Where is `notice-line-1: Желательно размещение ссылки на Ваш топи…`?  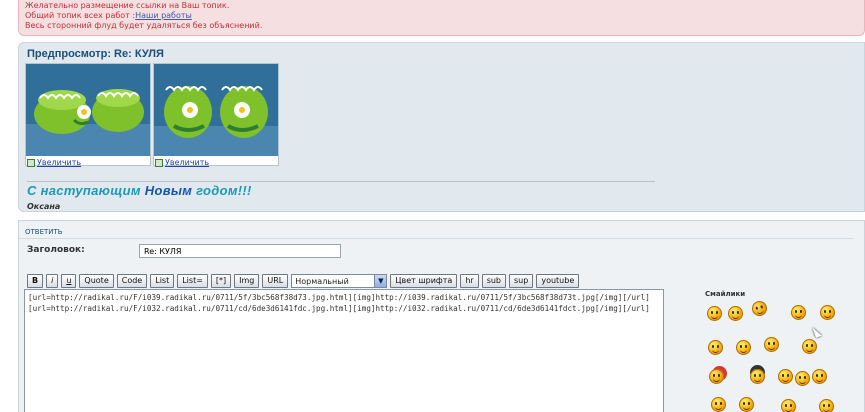
notice-line-1: Желательно размещение ссылки на Ваш топи… is located at coordinates (127, 5).